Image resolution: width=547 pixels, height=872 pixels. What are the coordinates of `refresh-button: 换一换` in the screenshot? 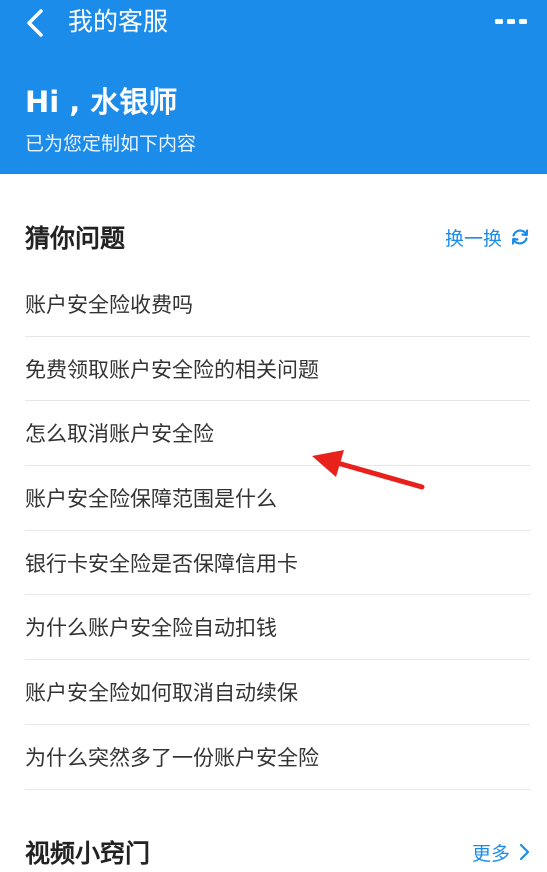 It's located at (487, 237).